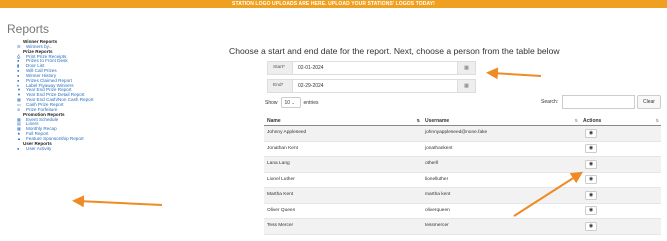 This screenshot has height=241, width=667. What do you see at coordinates (550, 102) in the screenshot?
I see `search-label: Search:` at bounding box center [550, 102].